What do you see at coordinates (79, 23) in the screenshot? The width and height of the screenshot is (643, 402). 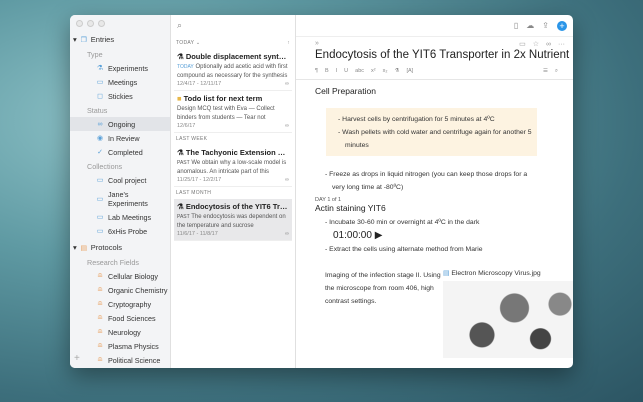 I see `close-button` at bounding box center [79, 23].